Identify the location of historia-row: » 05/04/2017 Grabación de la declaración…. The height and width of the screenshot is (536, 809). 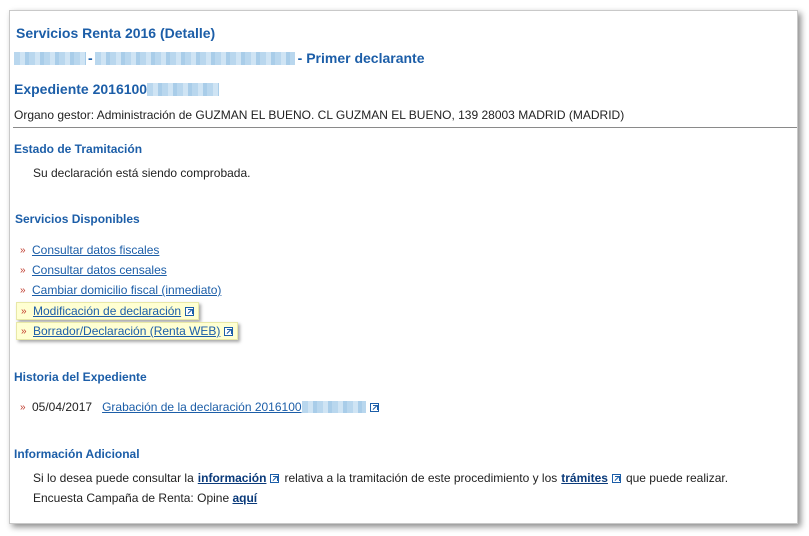
(199, 407).